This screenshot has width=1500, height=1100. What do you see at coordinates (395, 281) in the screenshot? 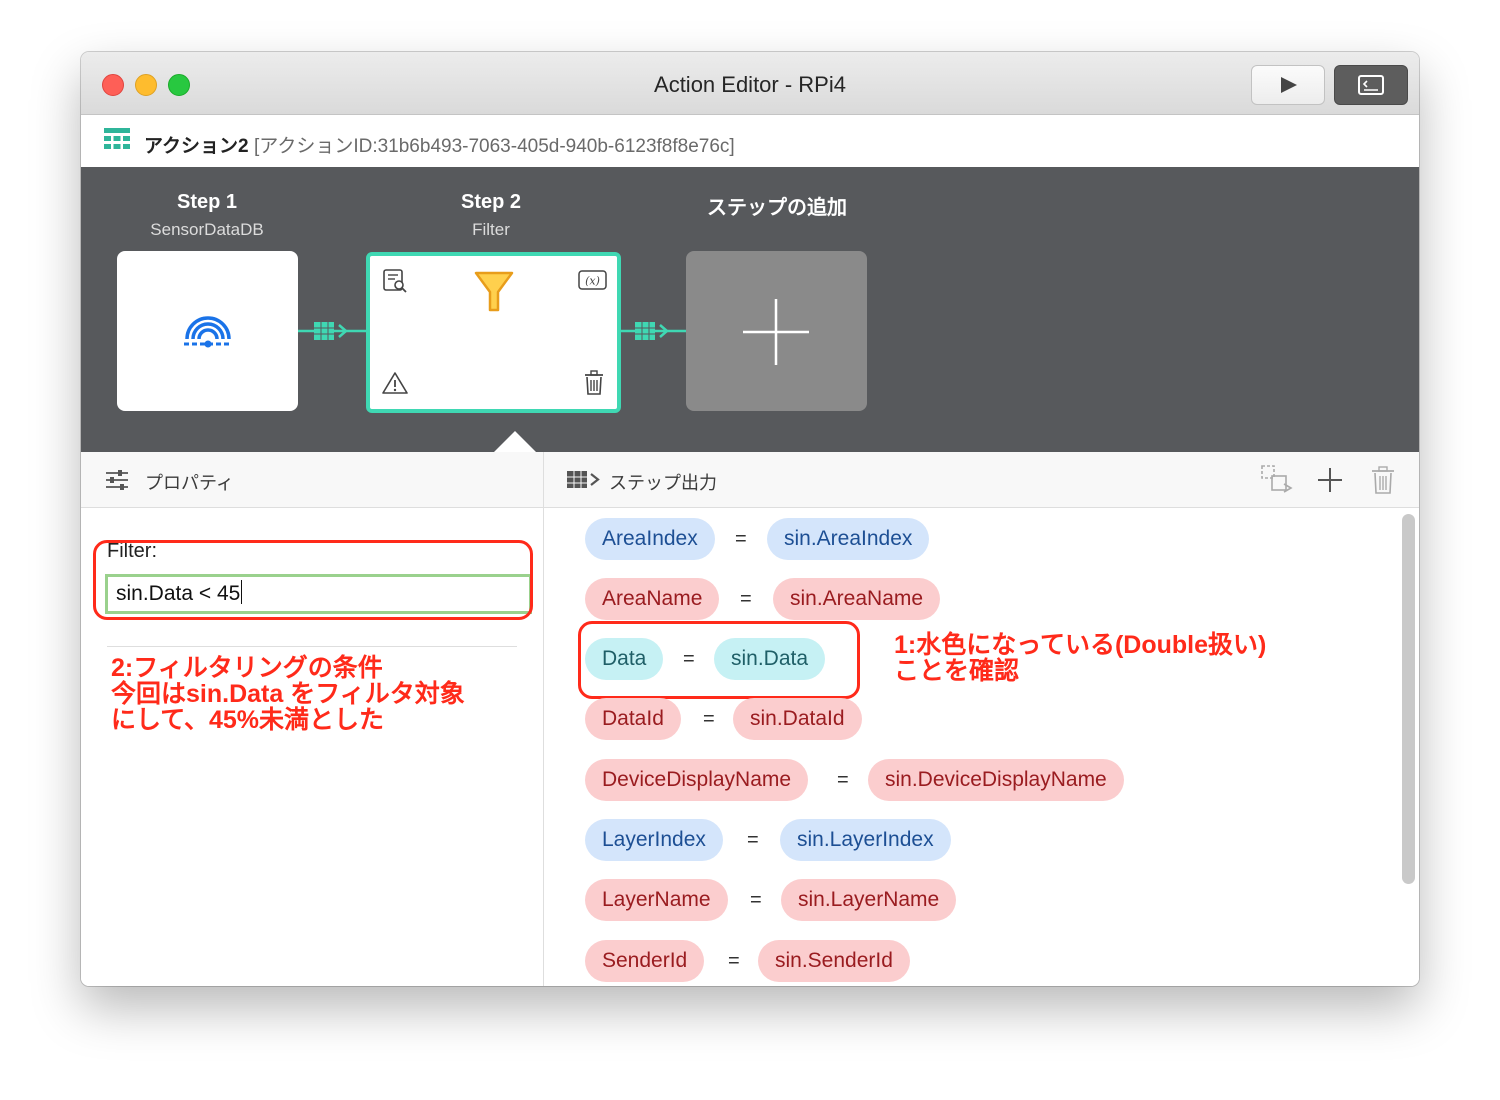
I see `search-list-icon` at bounding box center [395, 281].